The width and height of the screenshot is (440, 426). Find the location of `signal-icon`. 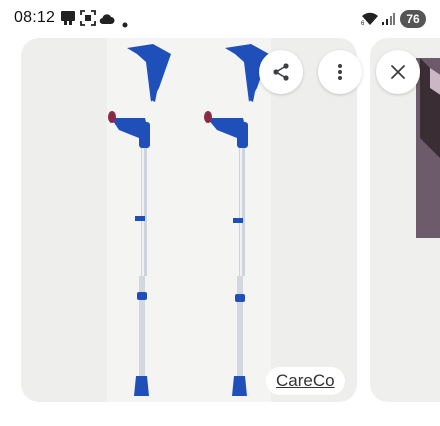

signal-icon is located at coordinates (388, 21).